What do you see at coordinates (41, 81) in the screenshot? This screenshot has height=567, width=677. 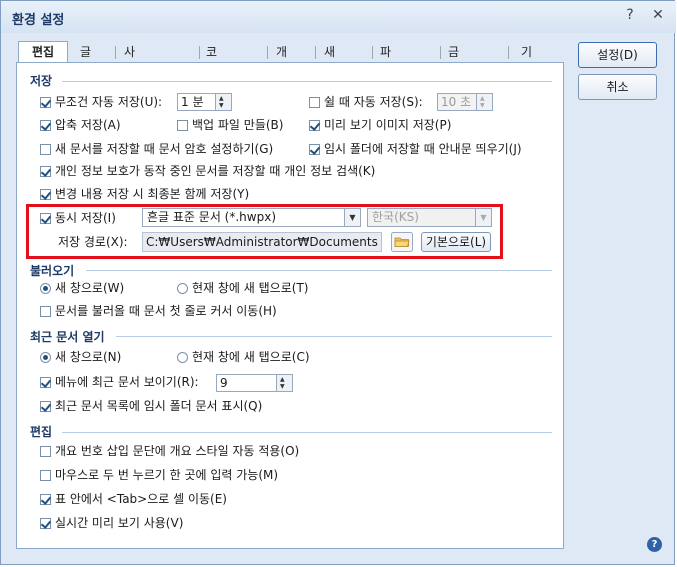 I see `section-title-save: 저장` at bounding box center [41, 81].